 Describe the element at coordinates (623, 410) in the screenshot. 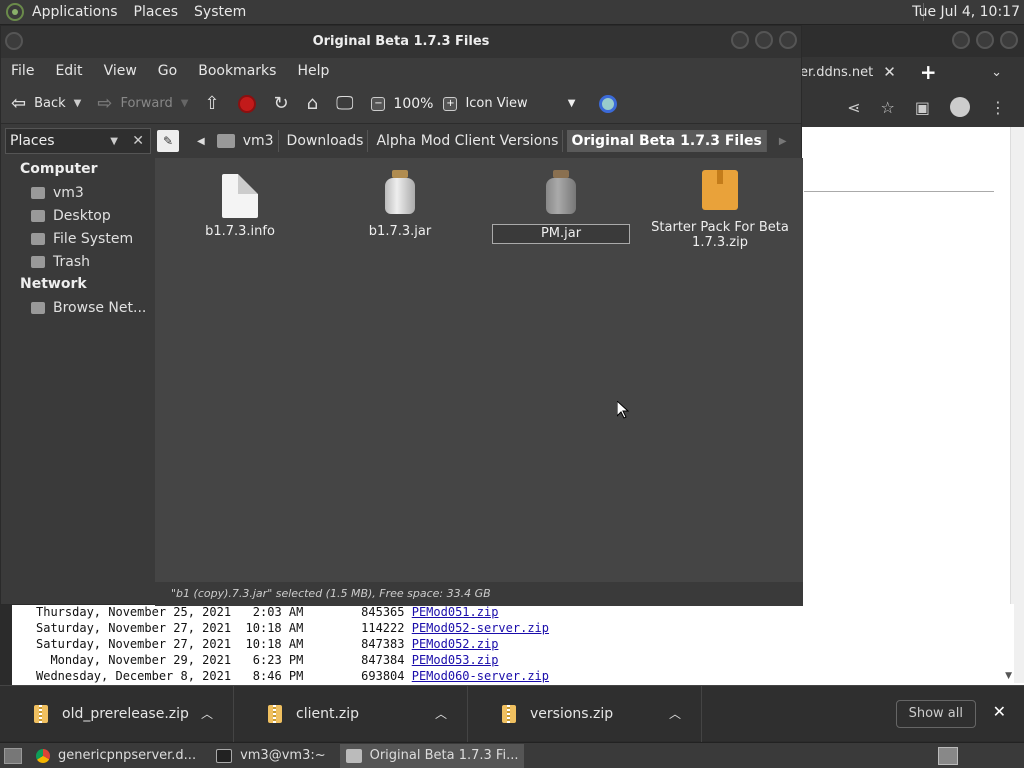

I see `mouse-cursor-icon` at that location.